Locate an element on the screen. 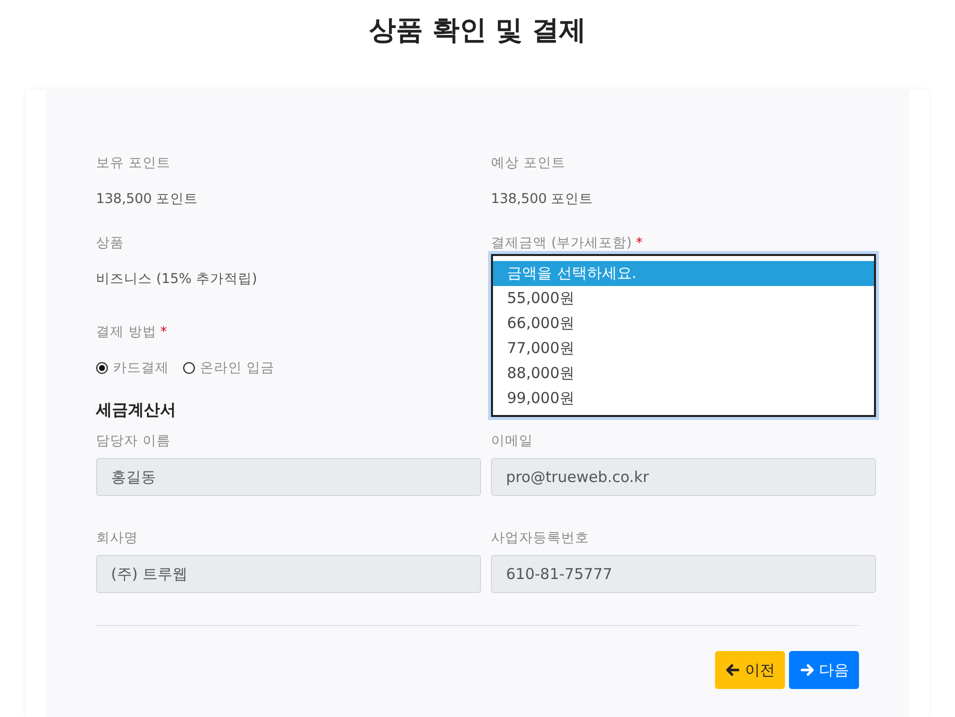 This screenshot has height=717, width=955. text-field: 홍길동 is located at coordinates (288, 477).